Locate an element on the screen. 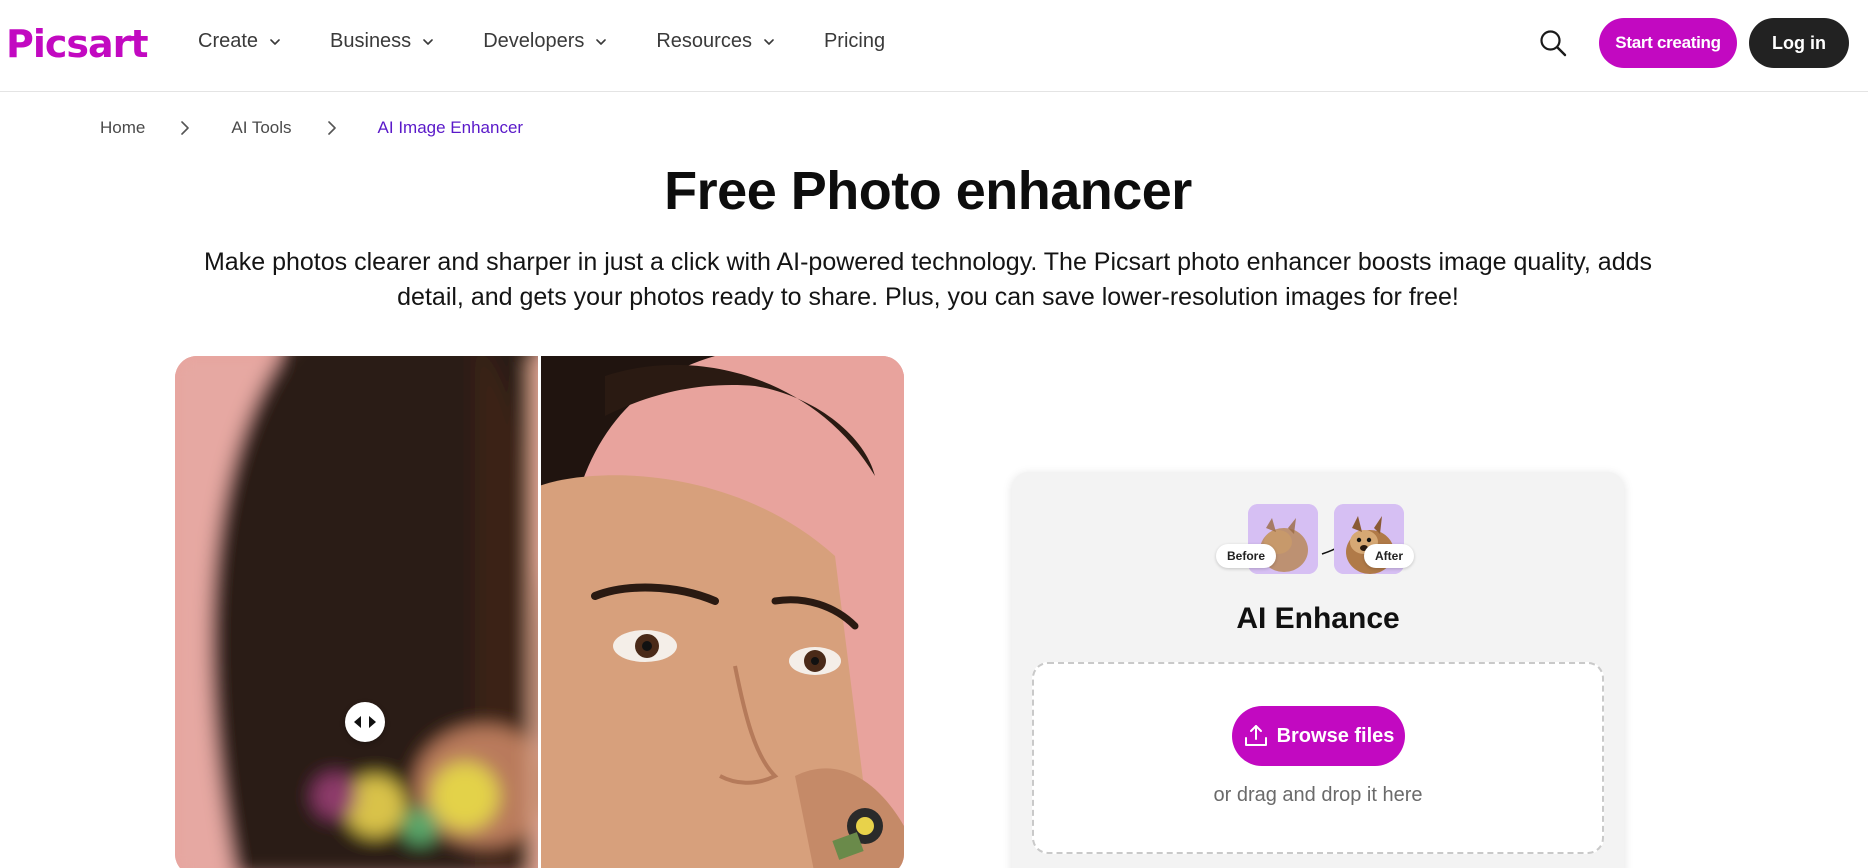 Image resolution: width=1868 pixels, height=868 pixels. compare-arrows-glyph is located at coordinates (365, 722).